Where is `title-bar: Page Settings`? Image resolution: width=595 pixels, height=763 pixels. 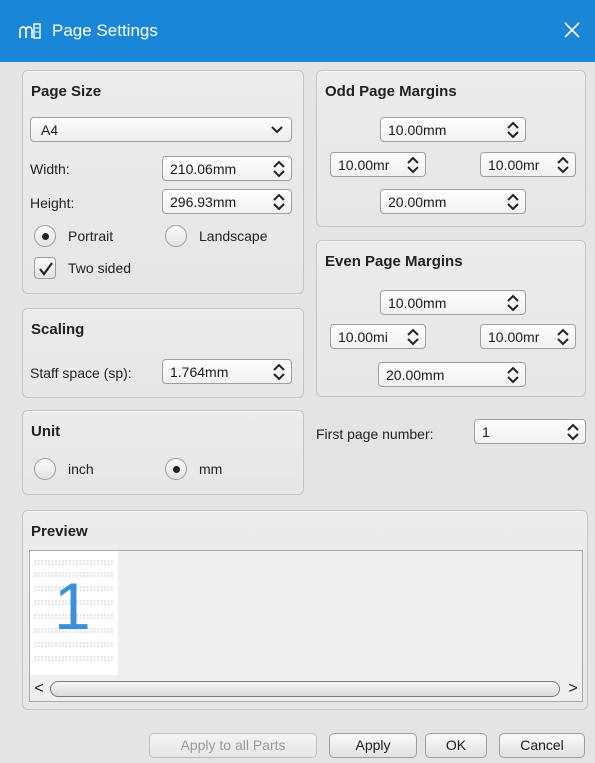 title-bar: Page Settings is located at coordinates (297, 31).